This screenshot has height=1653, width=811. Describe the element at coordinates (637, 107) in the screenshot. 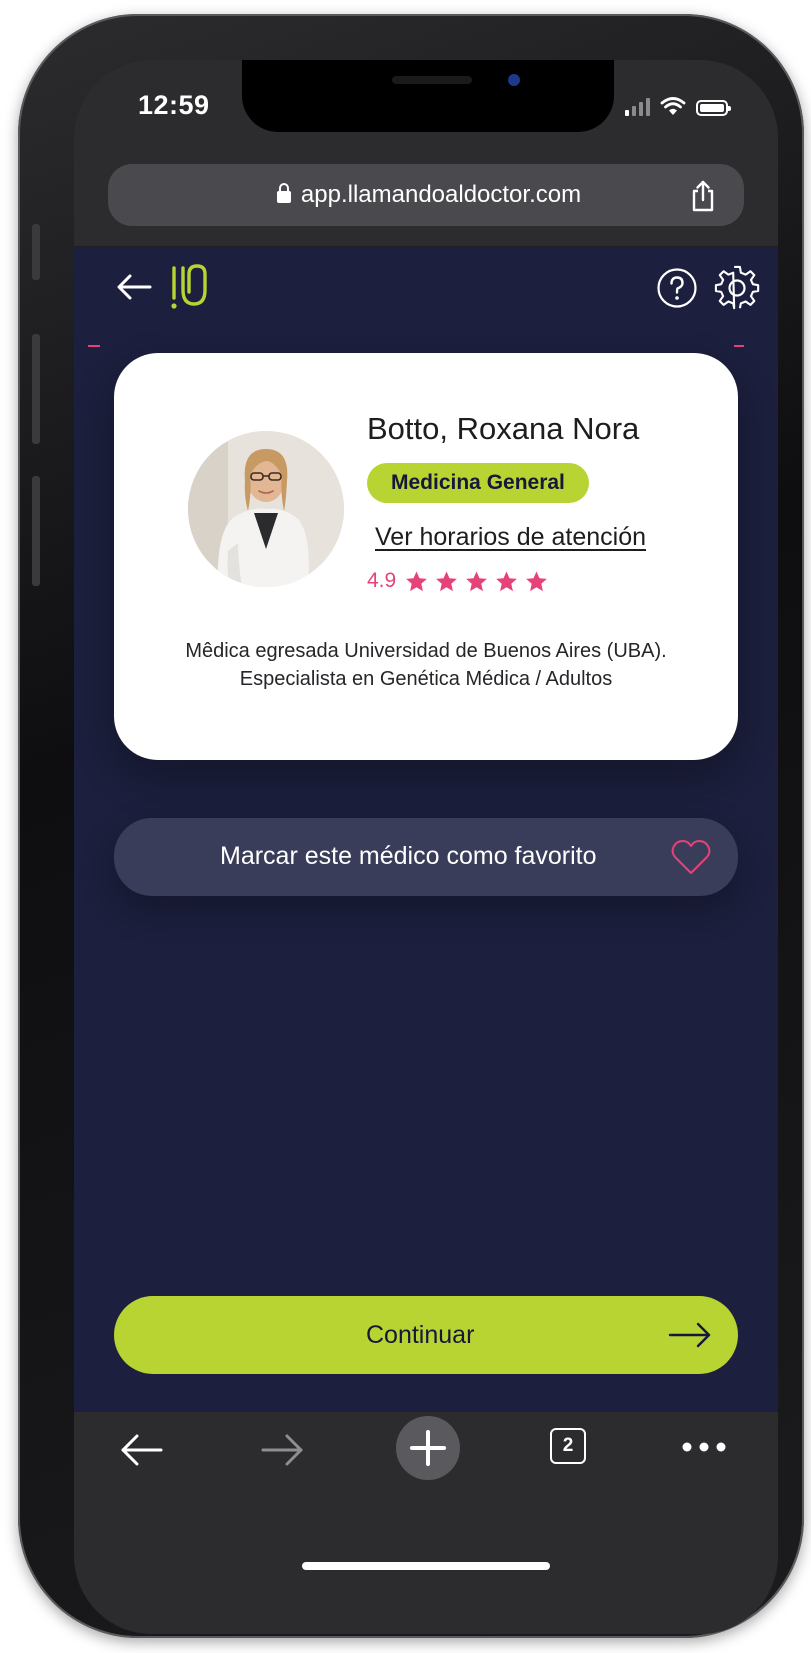

I see `signal-icon` at that location.